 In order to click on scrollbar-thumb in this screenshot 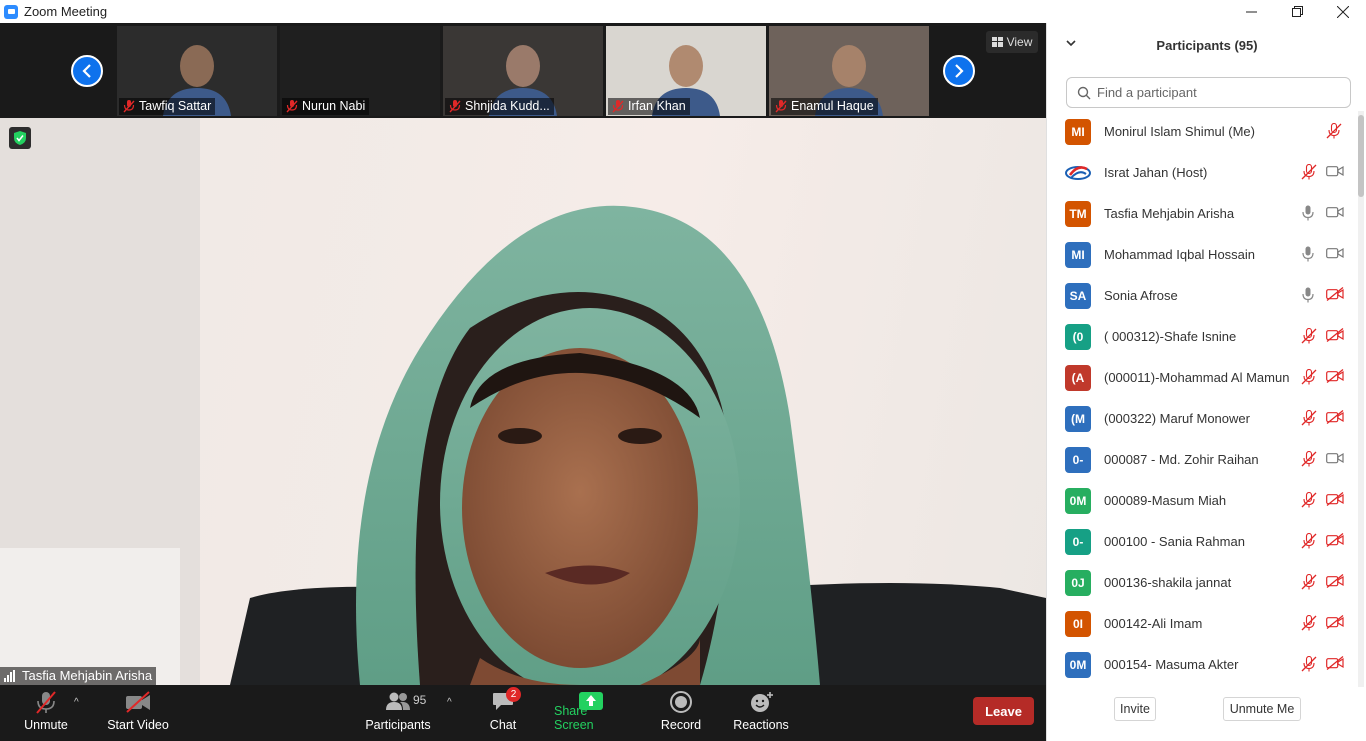, I will do `click(1361, 156)`.